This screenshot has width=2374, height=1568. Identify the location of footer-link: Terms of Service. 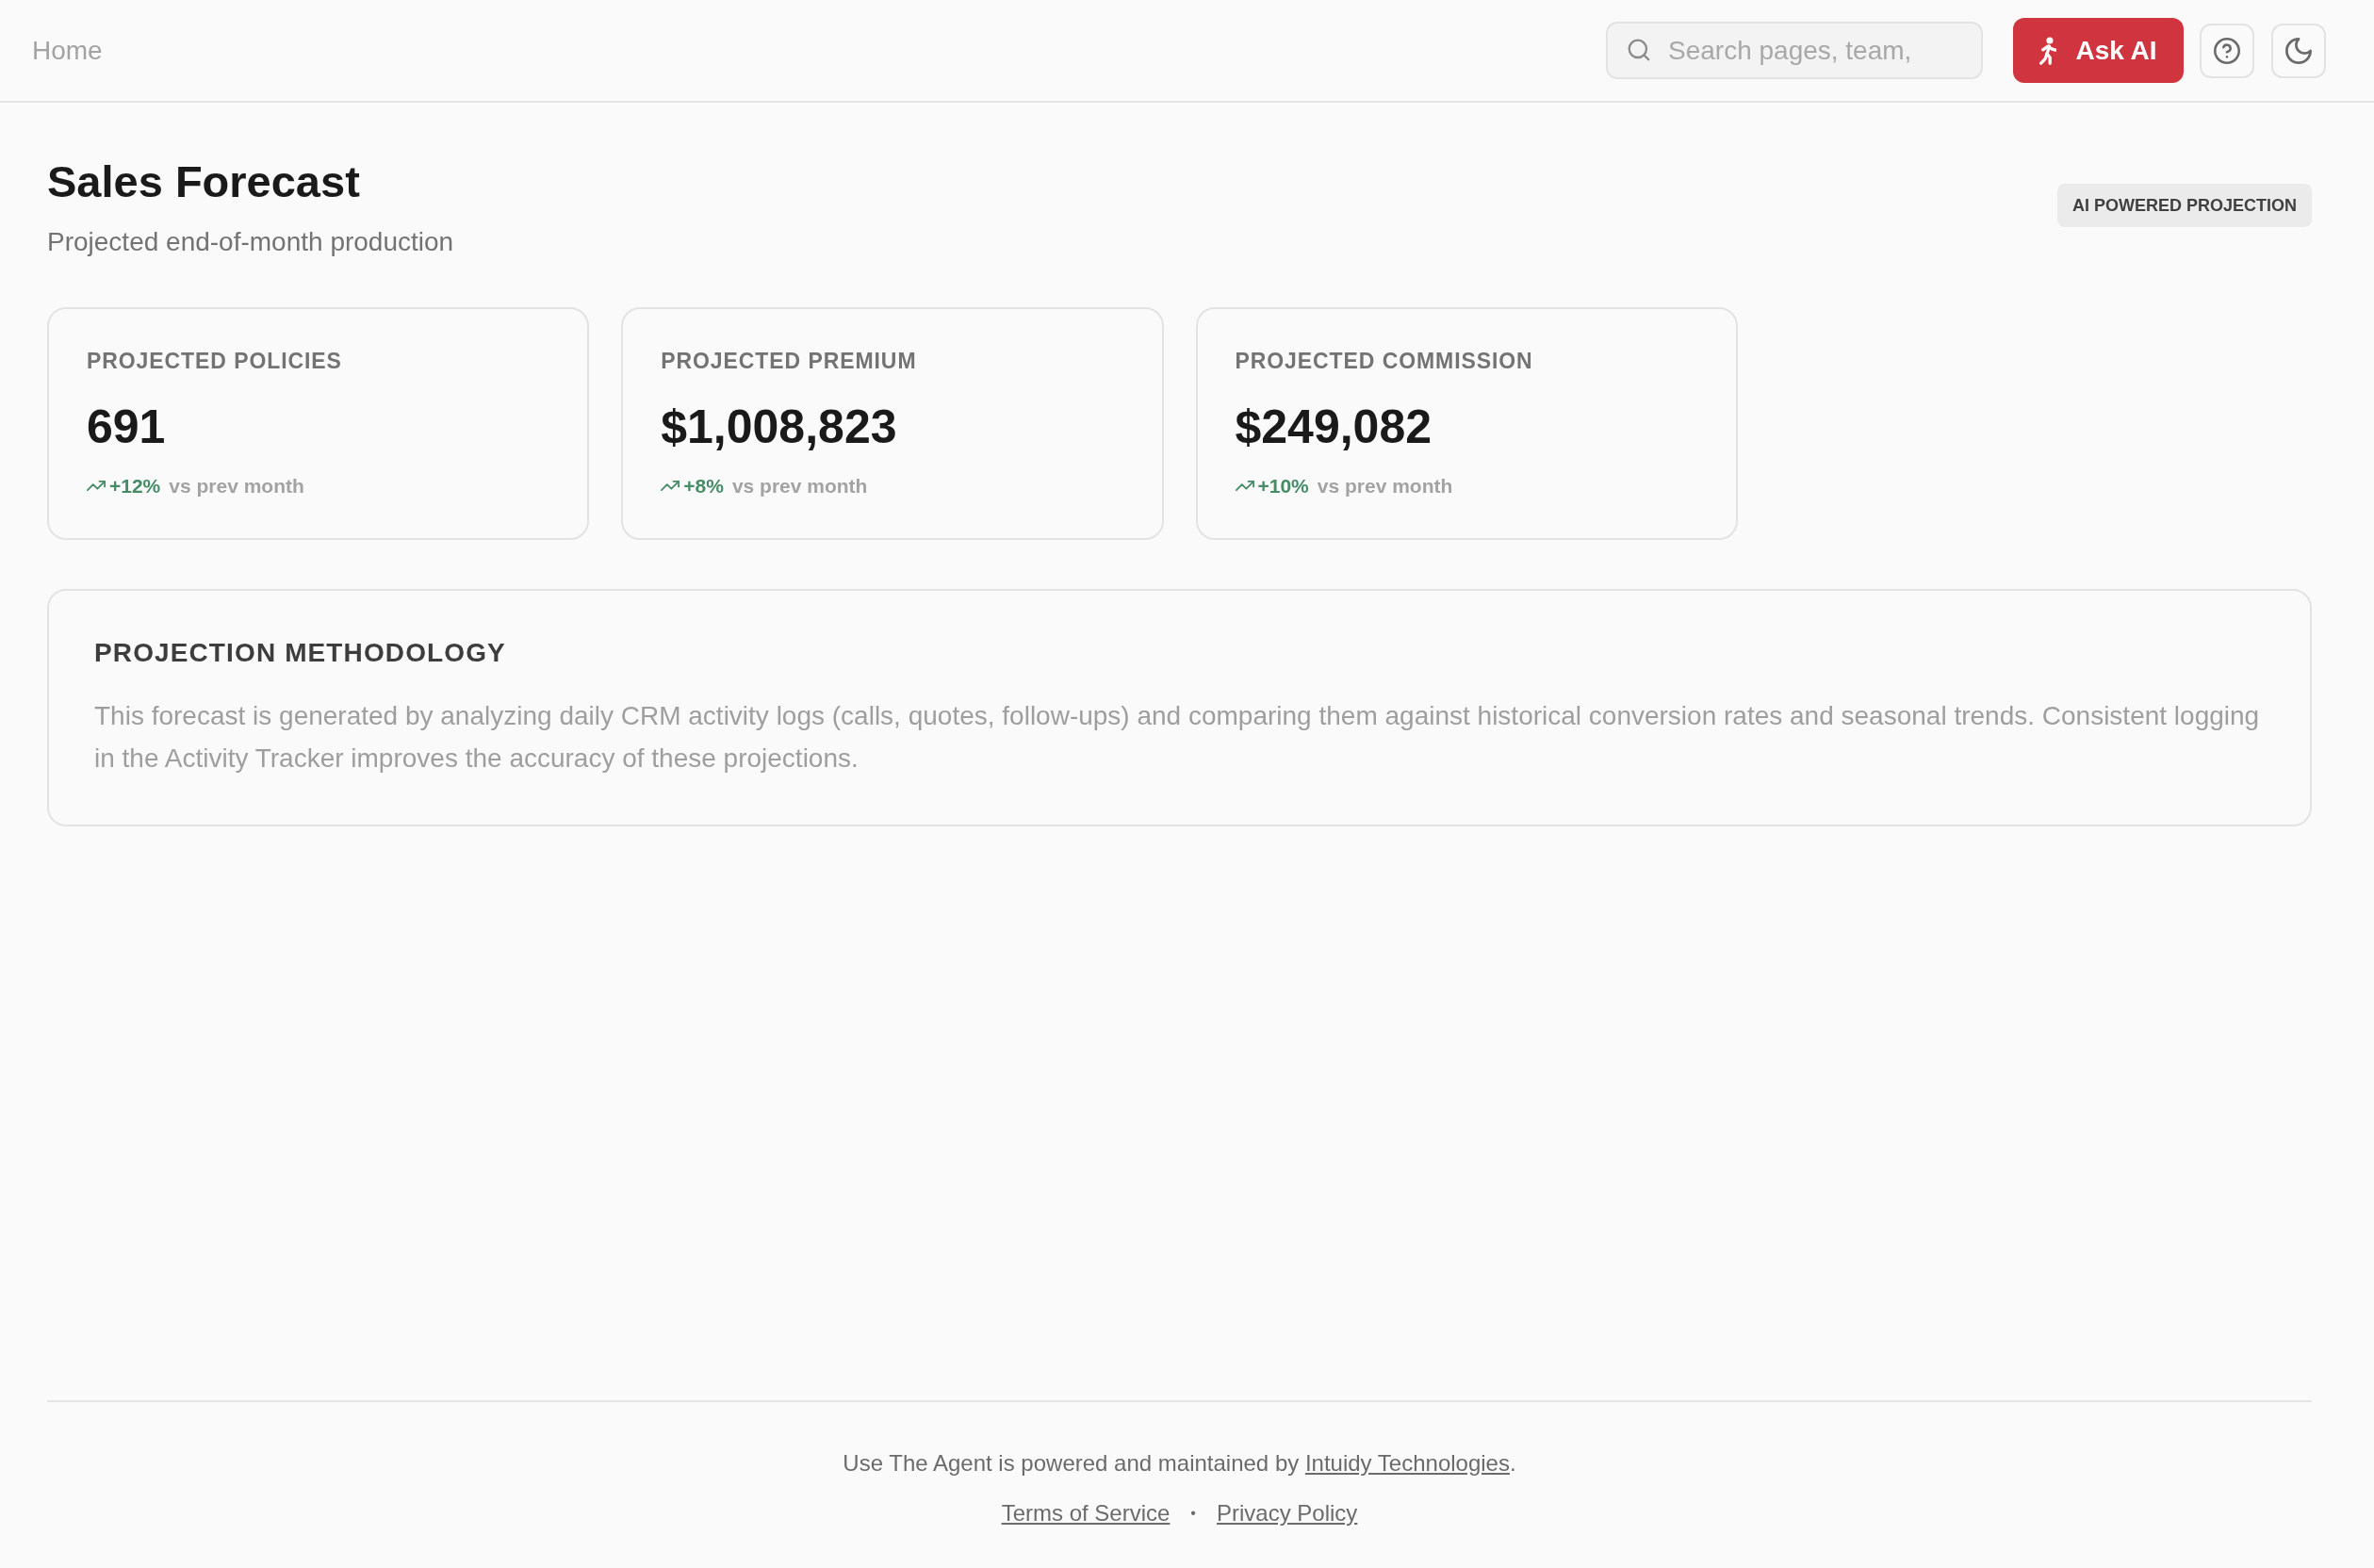
(1086, 1513).